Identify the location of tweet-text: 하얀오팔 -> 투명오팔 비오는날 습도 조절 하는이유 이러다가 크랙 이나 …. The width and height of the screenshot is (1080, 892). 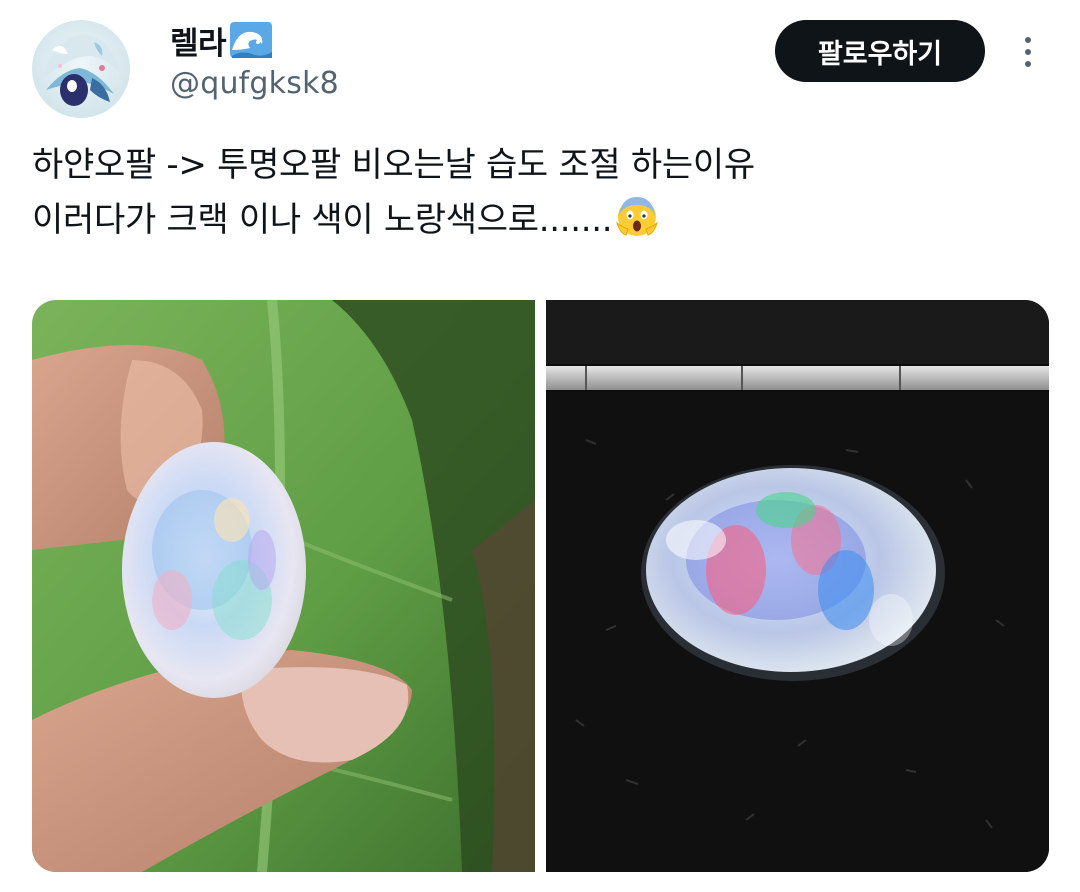
(537, 193).